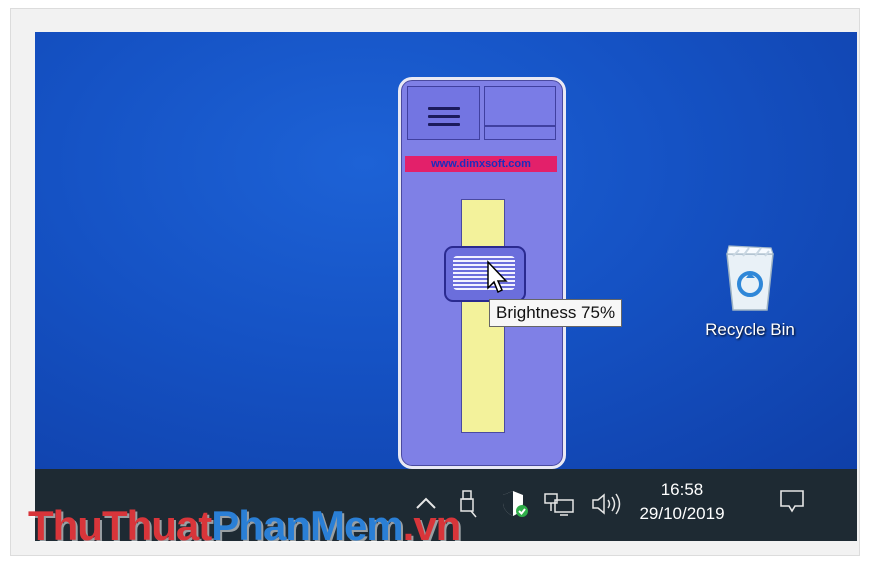  Describe the element at coordinates (520, 106) in the screenshot. I see `gadget-display-panel` at that location.